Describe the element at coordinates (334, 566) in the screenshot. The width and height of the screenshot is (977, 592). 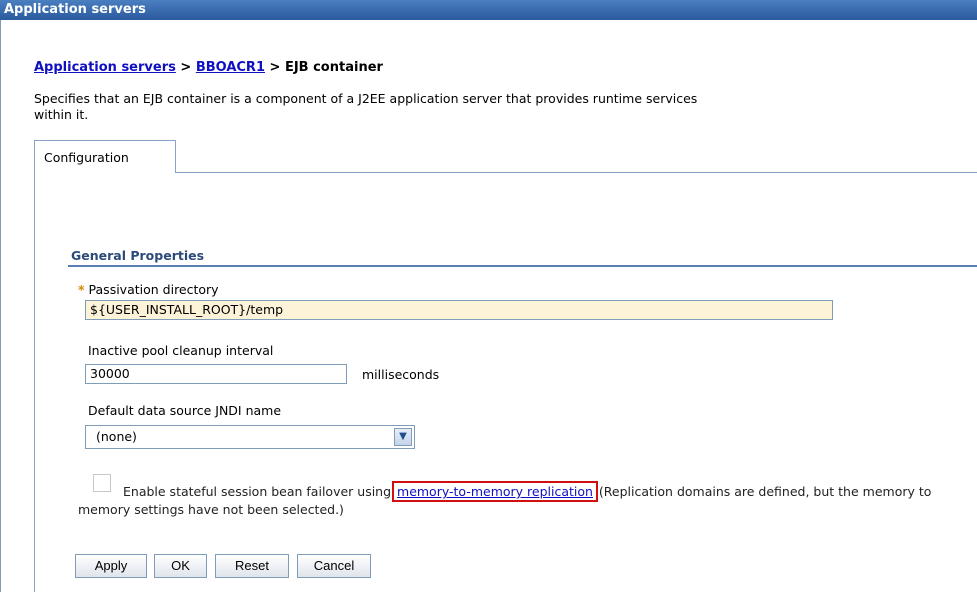
I see `cancel-button: Cancel` at that location.